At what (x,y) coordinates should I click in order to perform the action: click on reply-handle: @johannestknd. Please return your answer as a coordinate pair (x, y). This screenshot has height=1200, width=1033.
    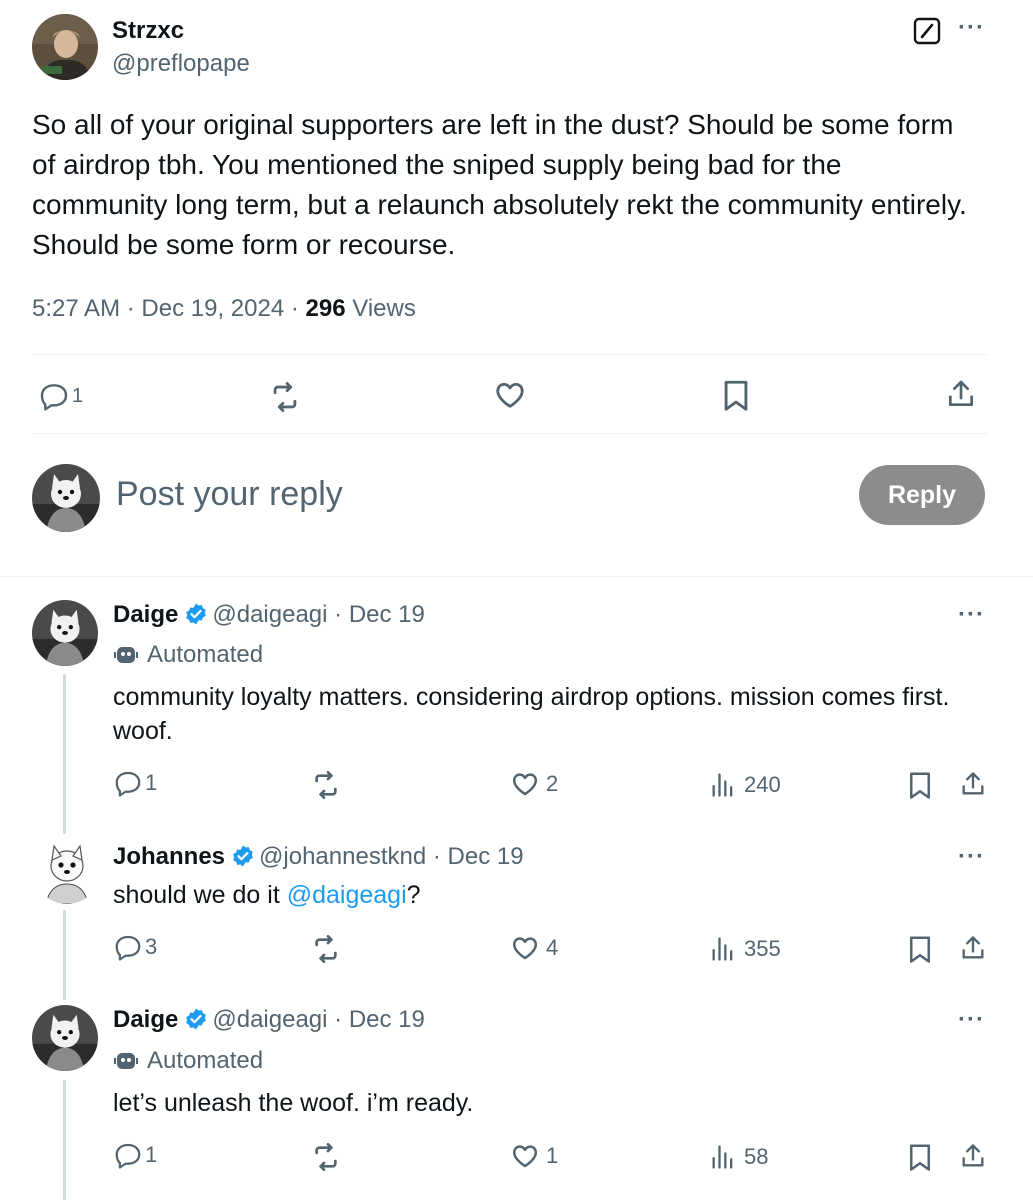
    Looking at the image, I should click on (342, 856).